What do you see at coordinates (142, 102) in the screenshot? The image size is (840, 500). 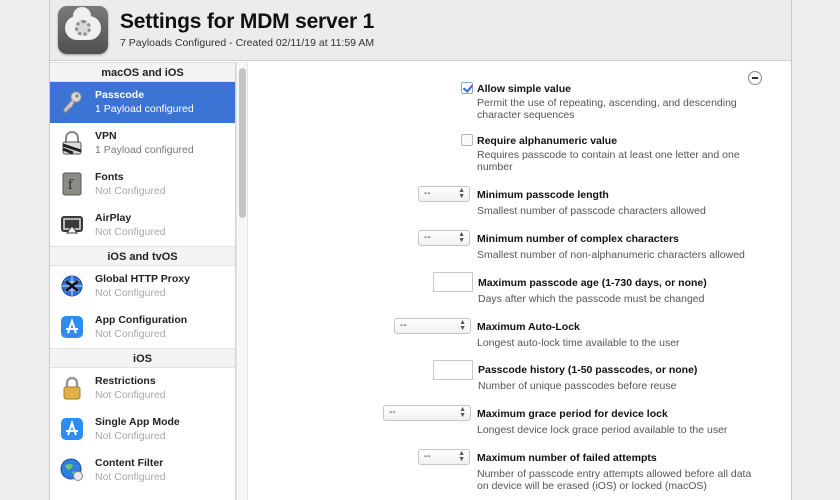 I see `sidebar-item-passcode: Passcode 1 Payload configured` at bounding box center [142, 102].